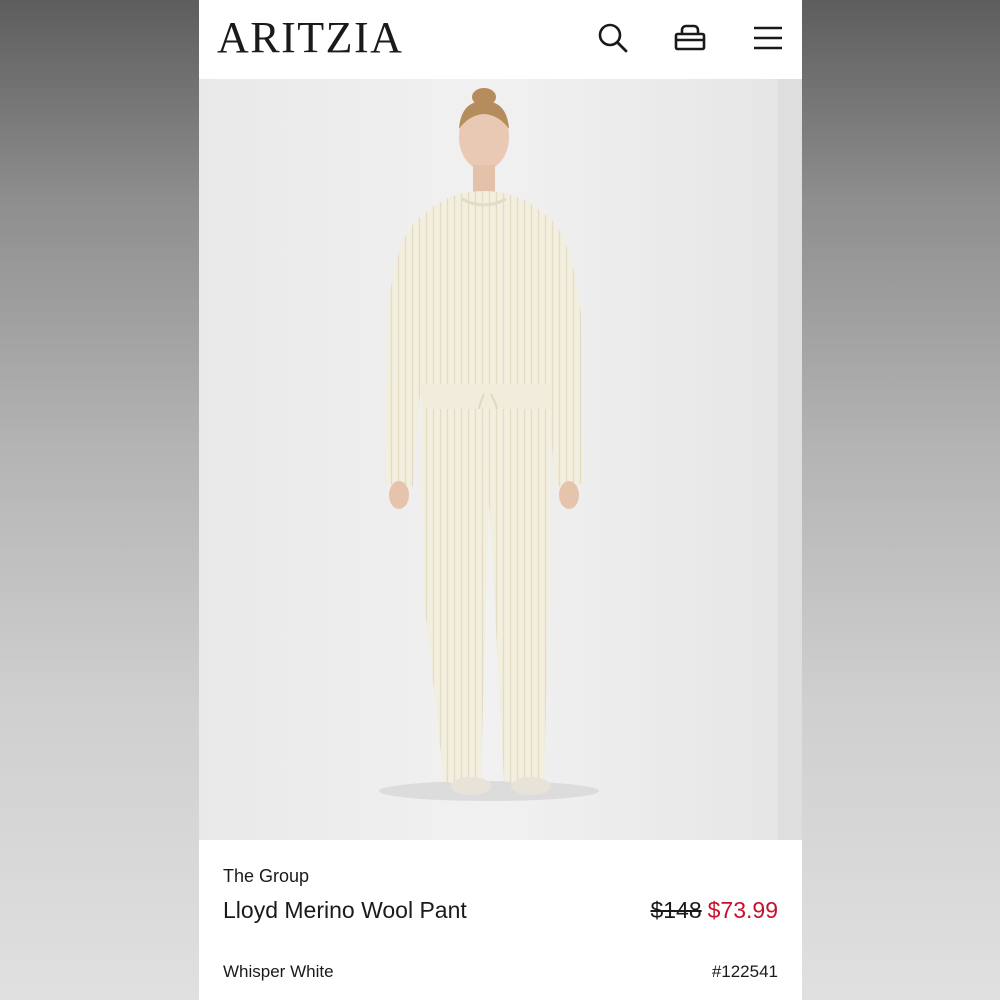 Image resolution: width=1000 pixels, height=1000 pixels. I want to click on color-name: Whisper White, so click(278, 971).